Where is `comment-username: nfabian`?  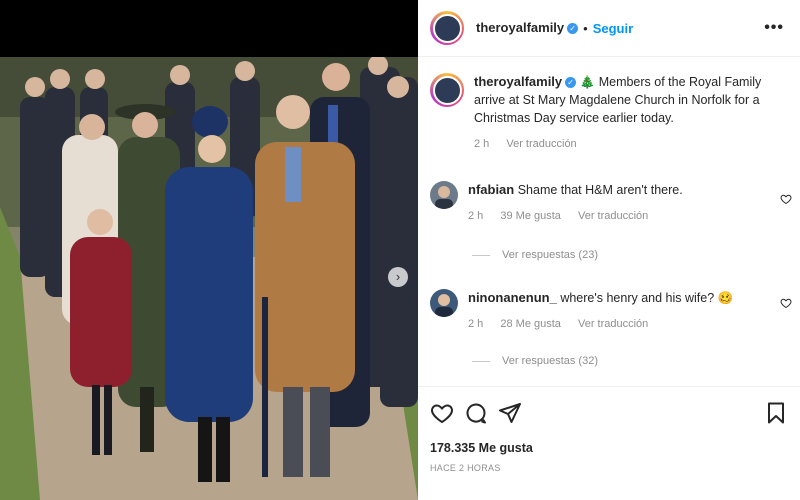 comment-username: nfabian is located at coordinates (491, 189).